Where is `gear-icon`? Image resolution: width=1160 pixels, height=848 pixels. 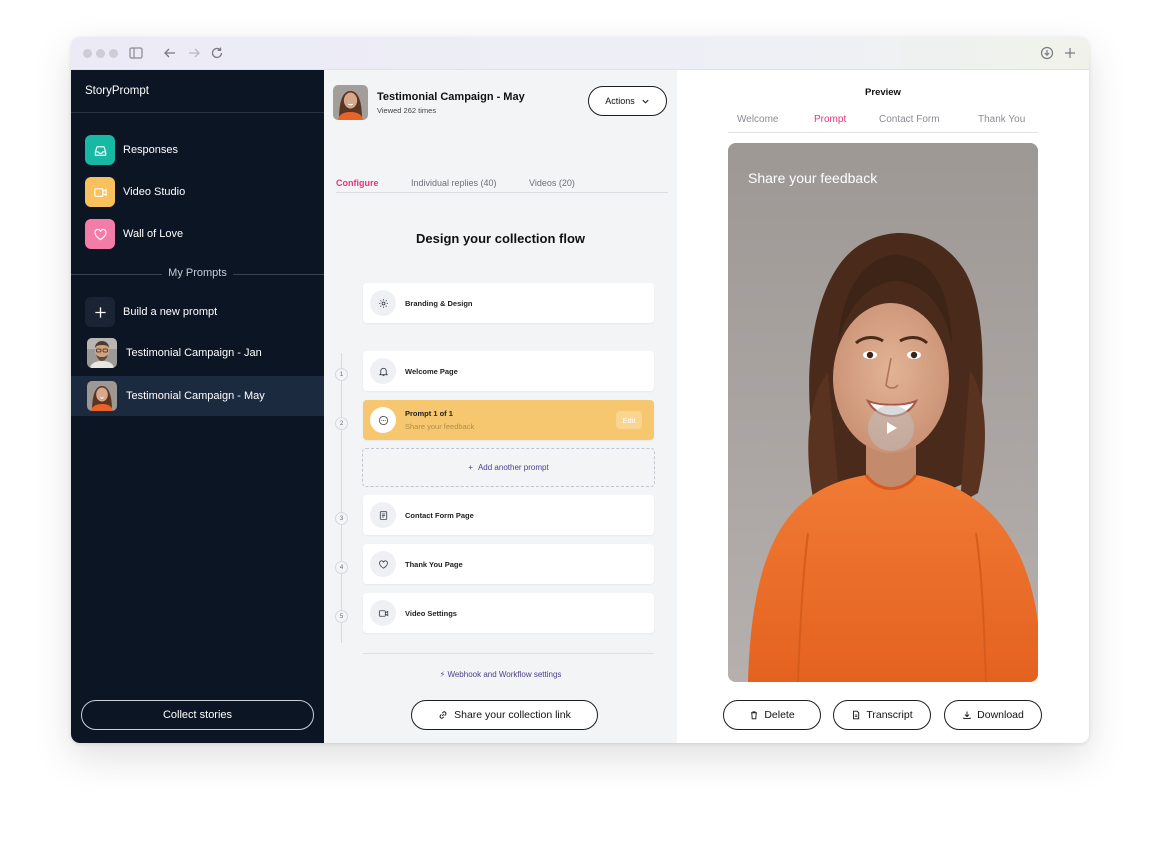 gear-icon is located at coordinates (383, 303).